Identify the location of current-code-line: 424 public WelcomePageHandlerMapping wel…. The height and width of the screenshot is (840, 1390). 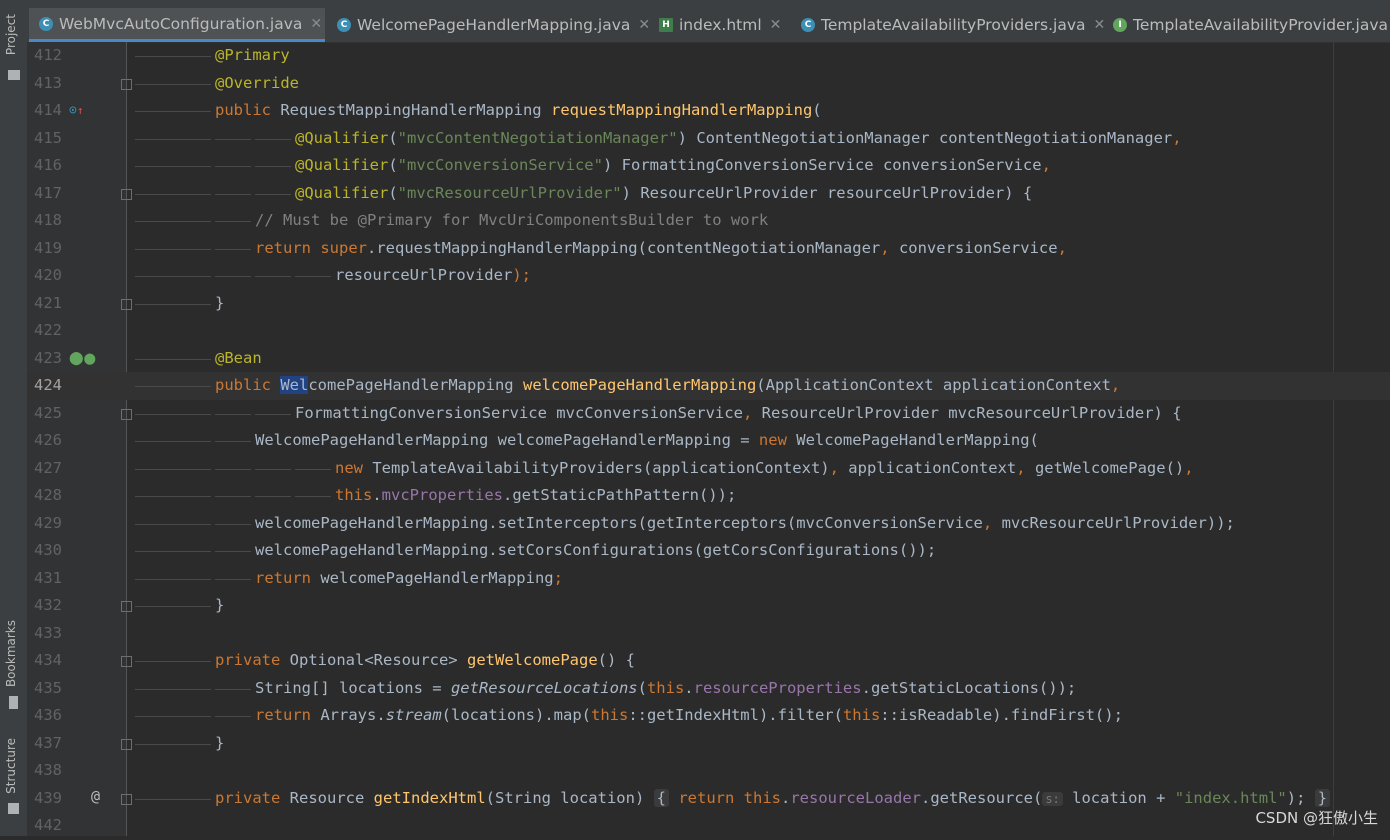
(708, 386).